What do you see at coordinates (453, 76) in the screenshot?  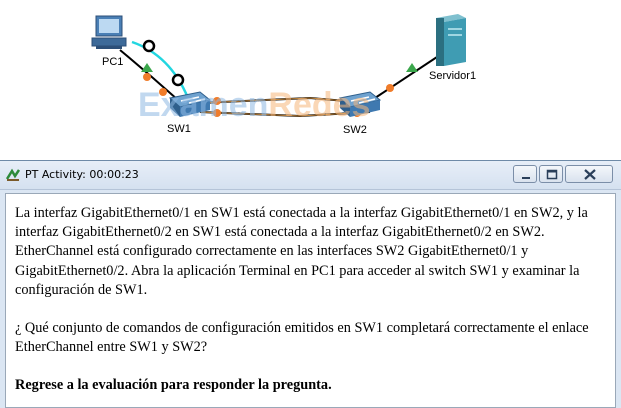 I see `device-label-server: Servidor1` at bounding box center [453, 76].